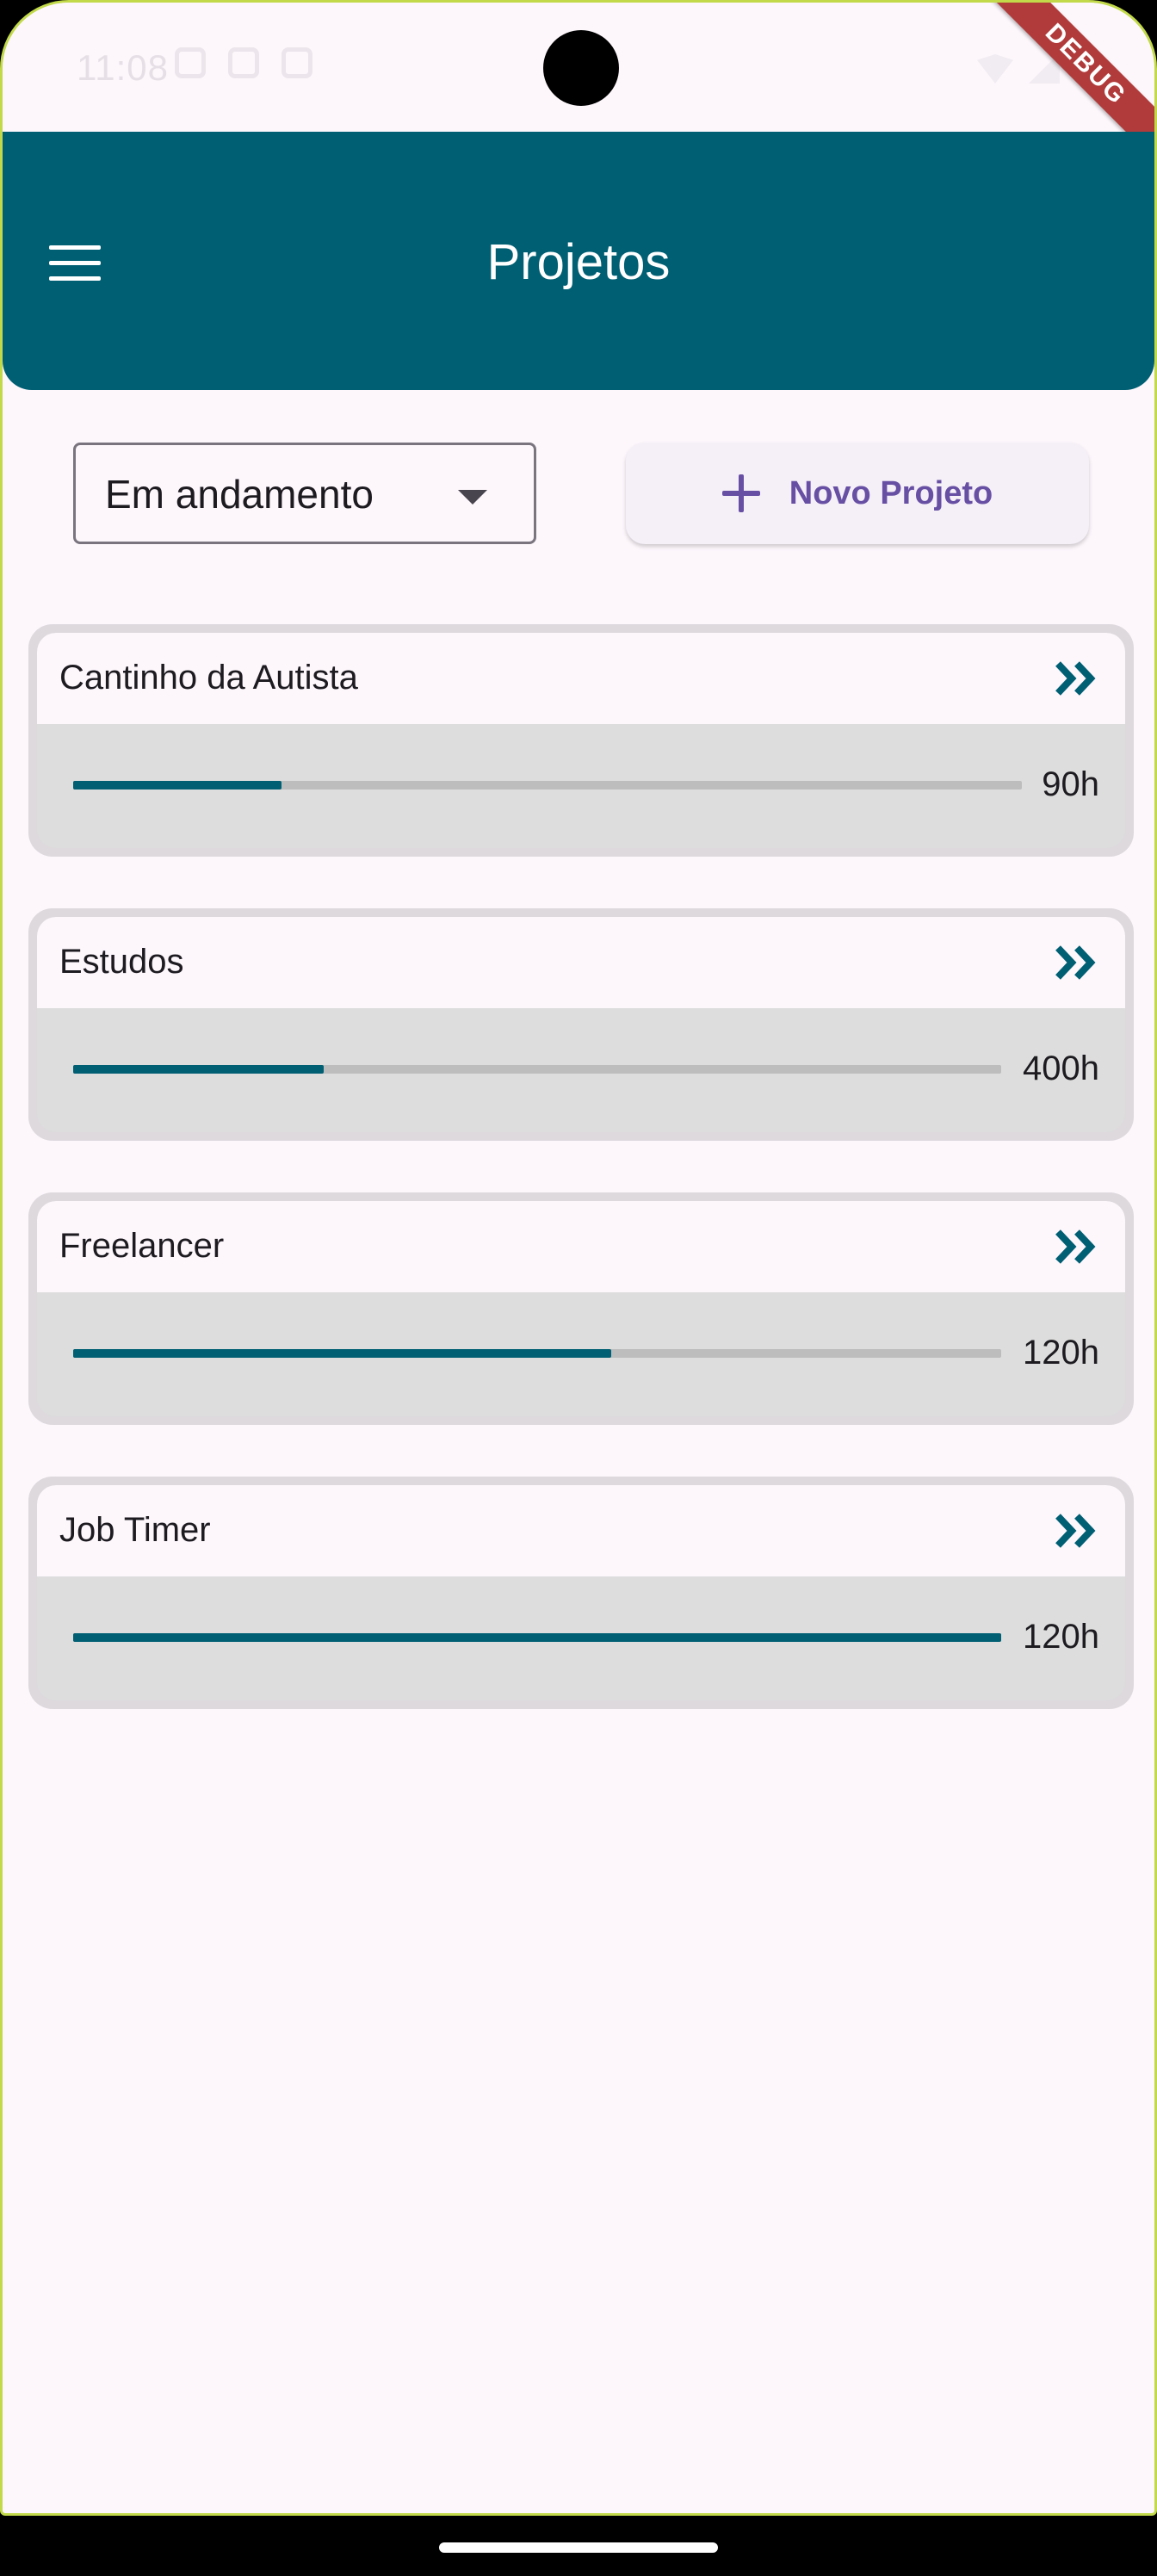 This screenshot has width=1157, height=2576. I want to click on home-indicator, so click(579, 2547).